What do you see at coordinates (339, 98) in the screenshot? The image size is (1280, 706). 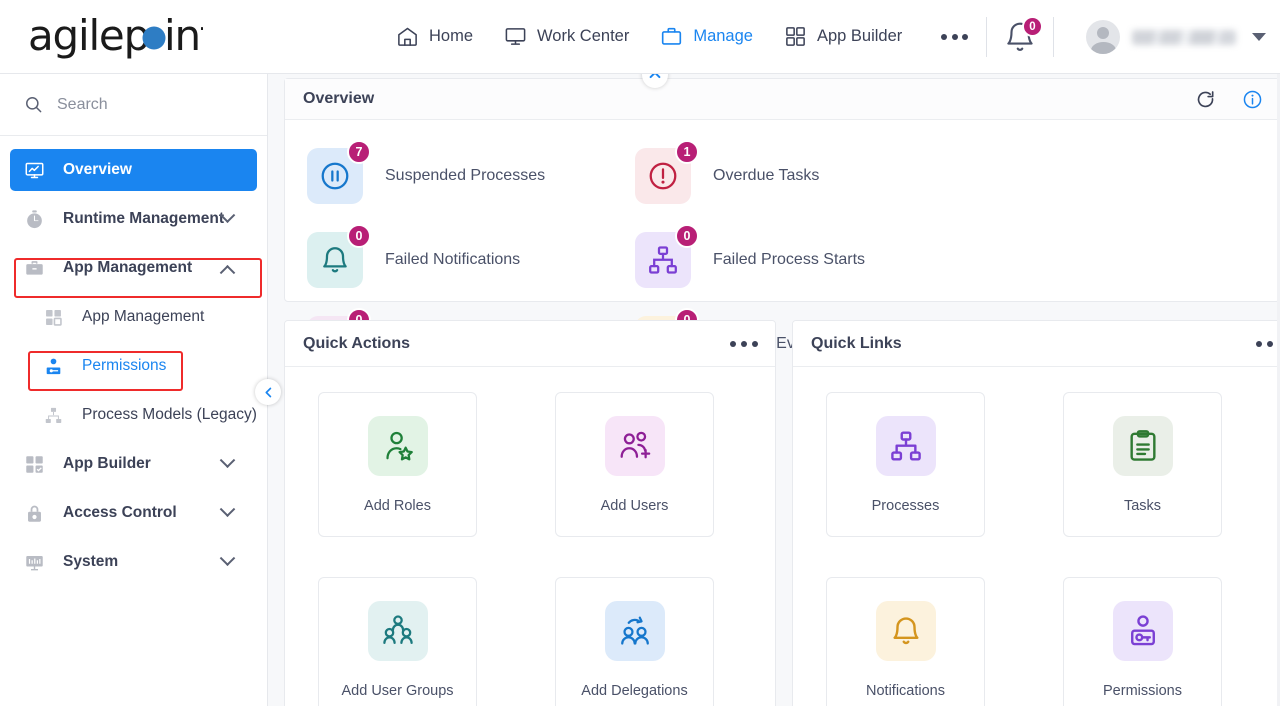 I see `overview-title: Overview` at bounding box center [339, 98].